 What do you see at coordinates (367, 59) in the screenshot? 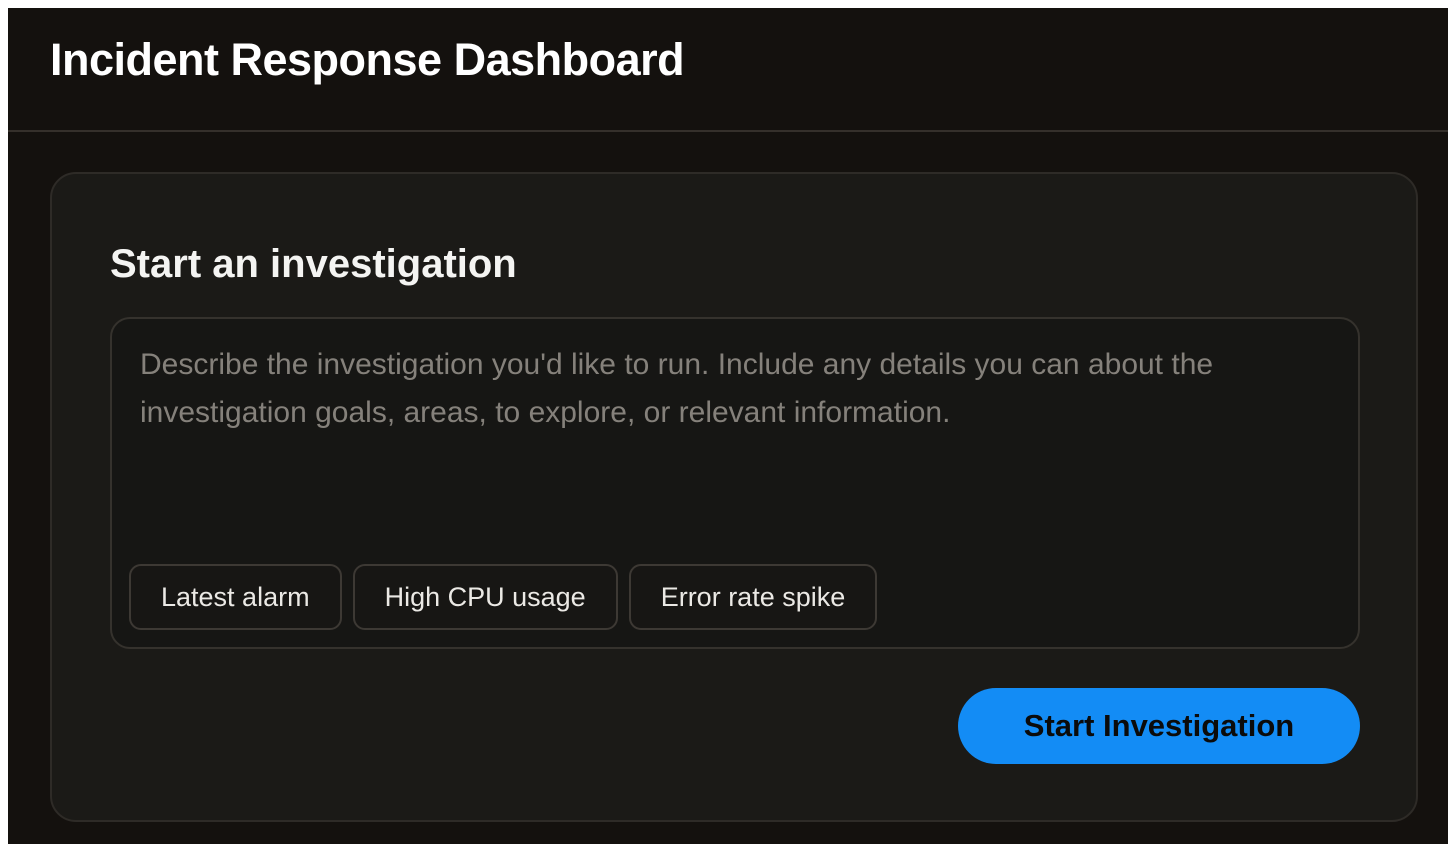
I see `page-title: Incident Response Dashboard` at bounding box center [367, 59].